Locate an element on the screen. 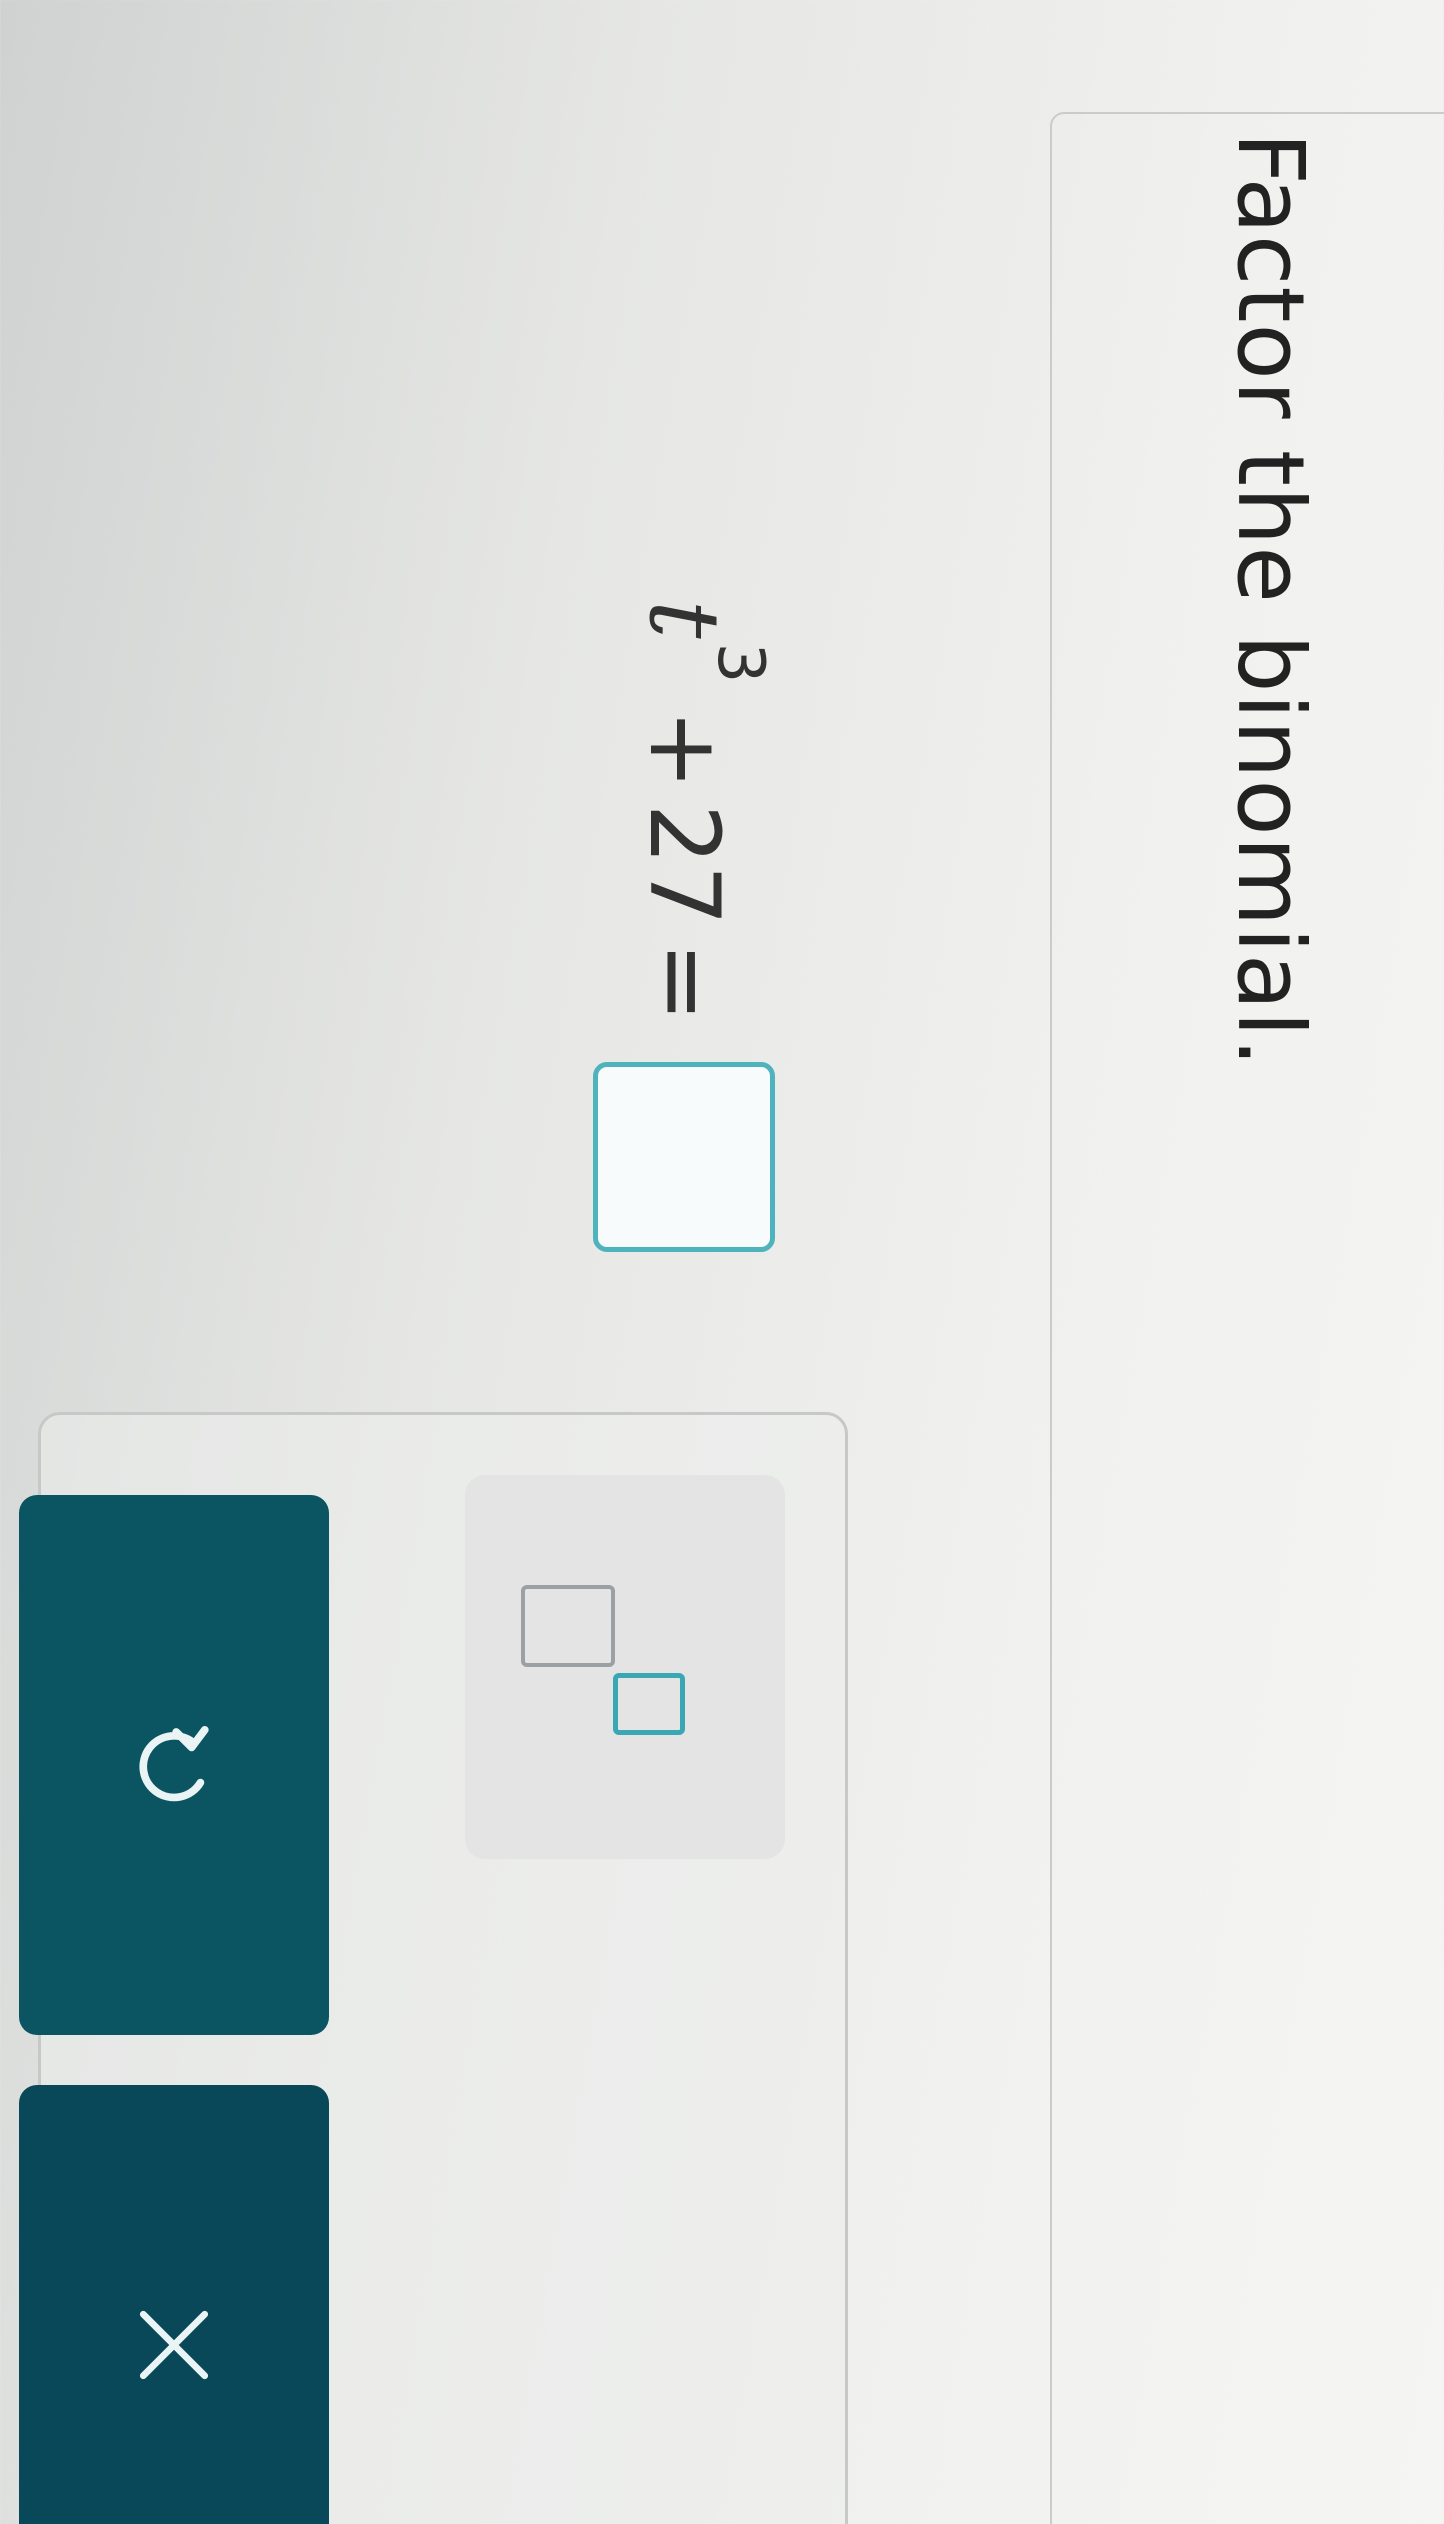 The height and width of the screenshot is (2524, 1444). equation-exponent: 3 is located at coordinates (740, 663).